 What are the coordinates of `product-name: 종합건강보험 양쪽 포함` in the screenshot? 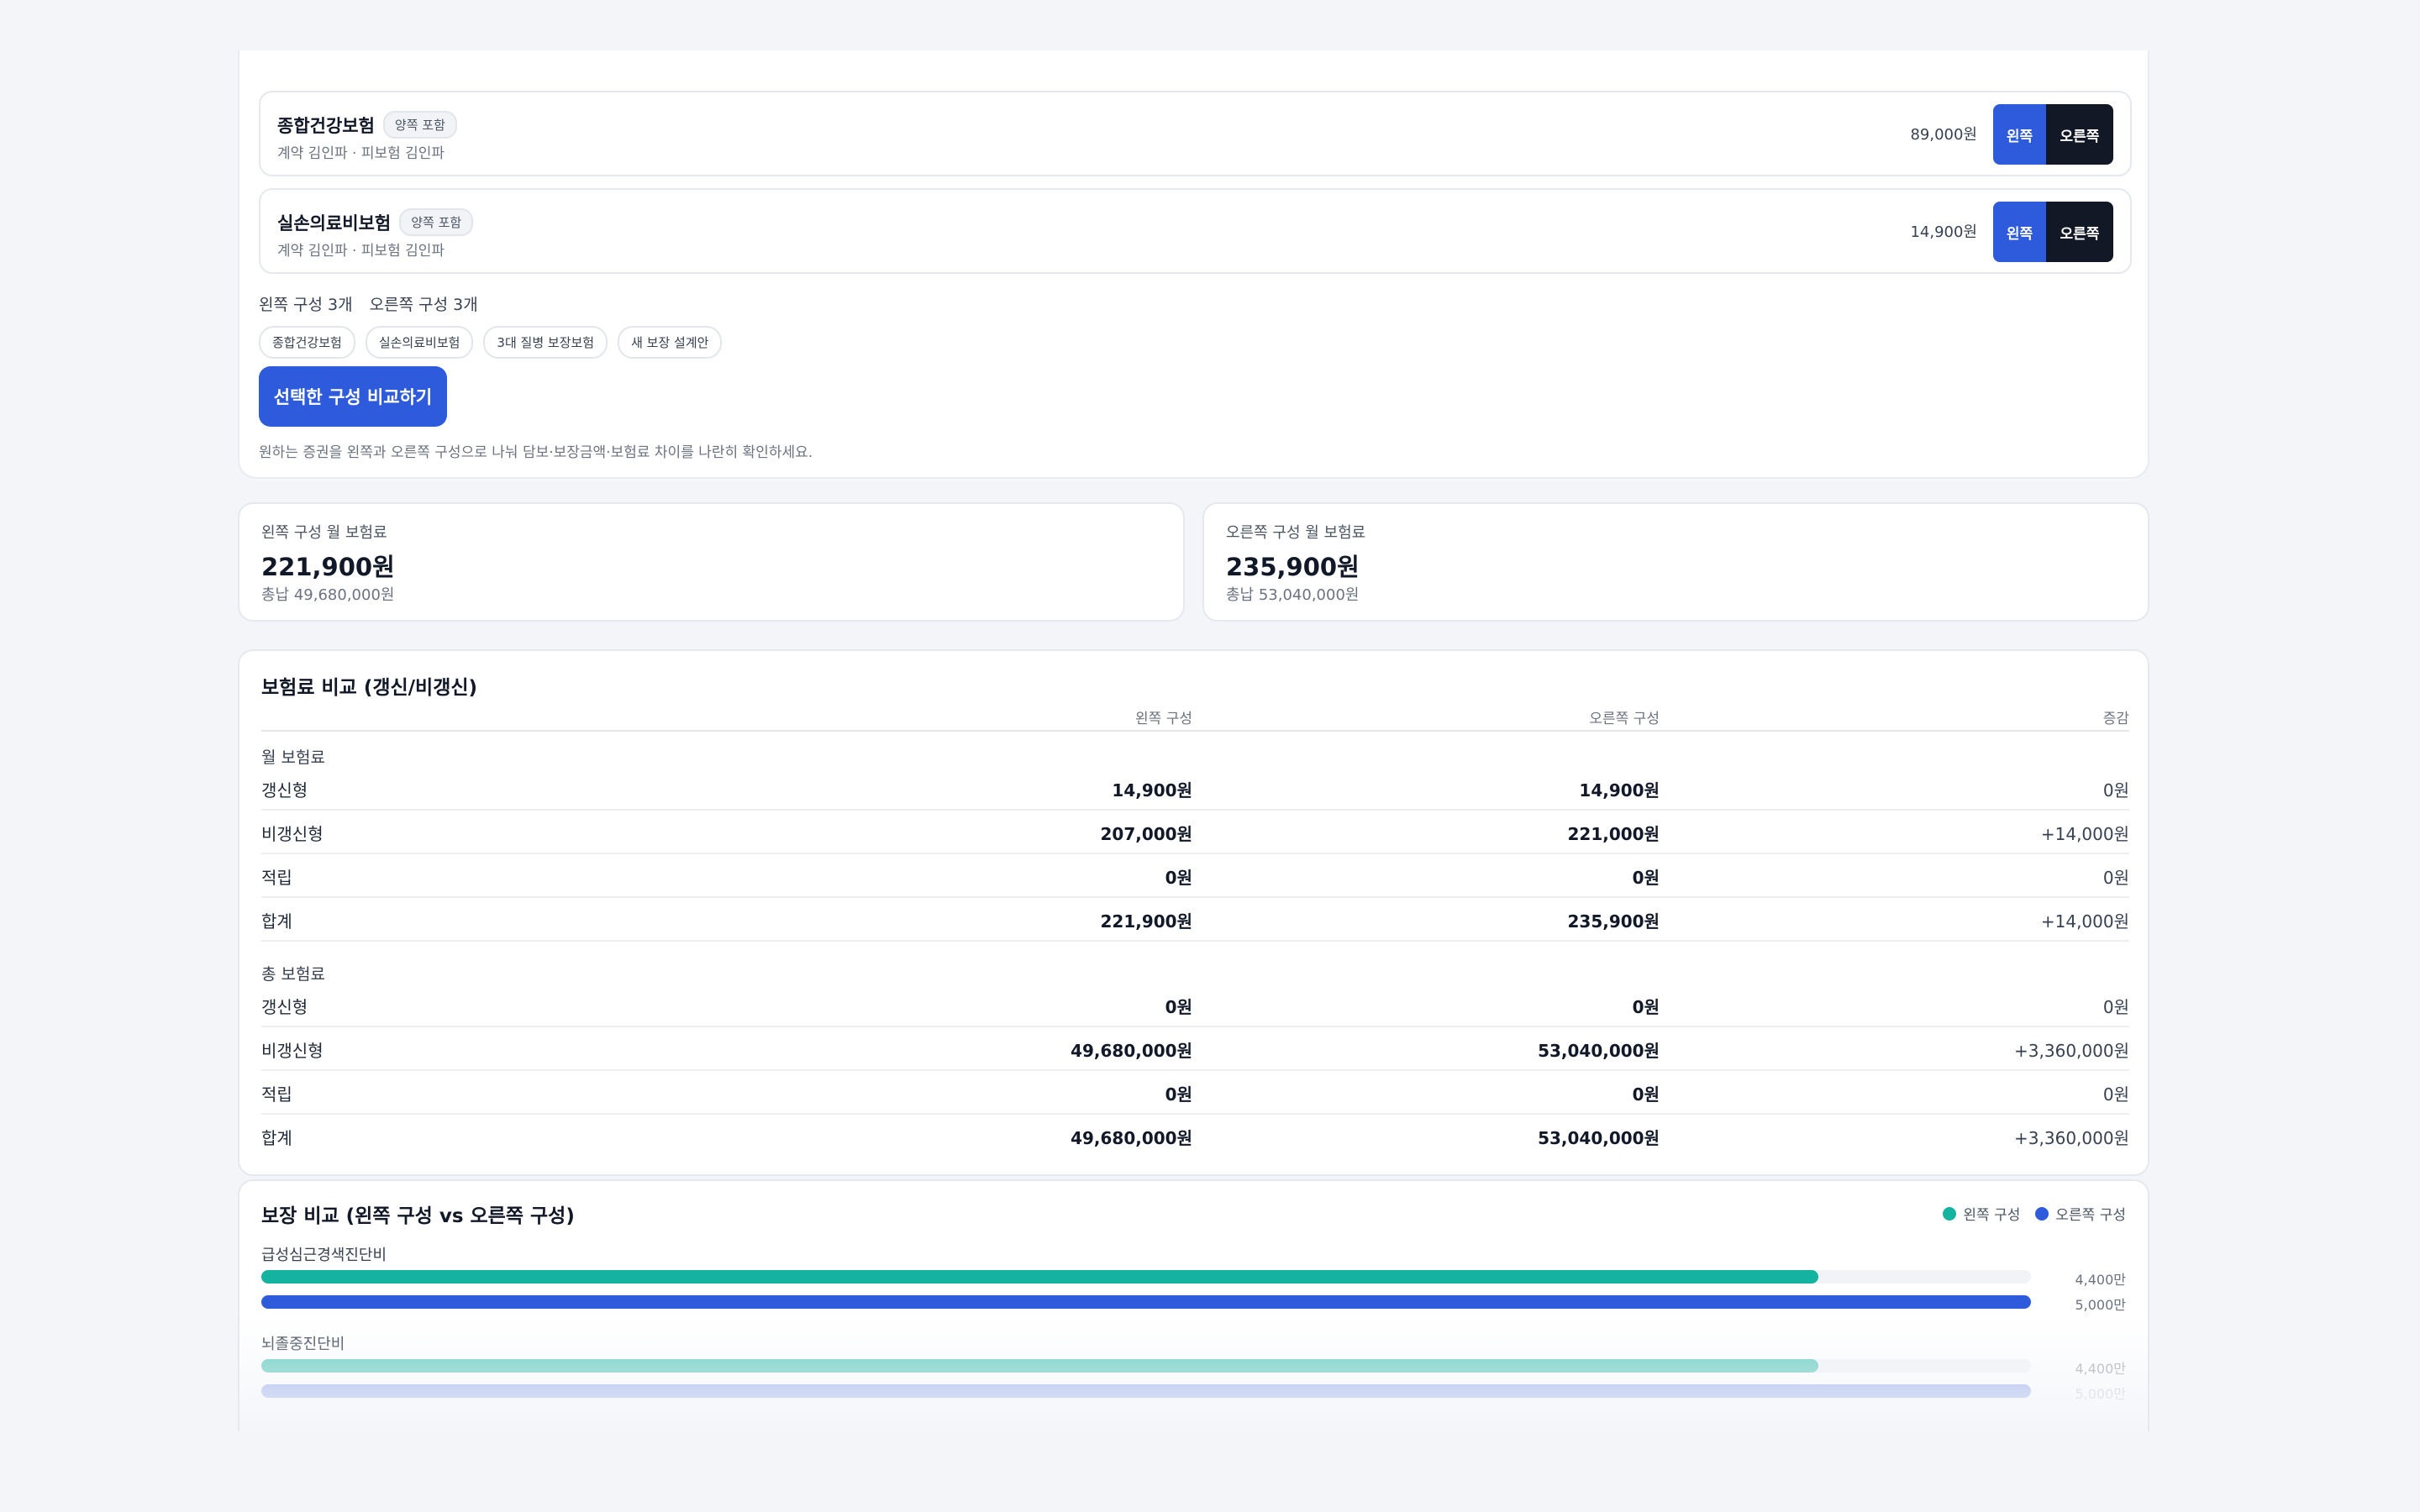 It's located at (367, 125).